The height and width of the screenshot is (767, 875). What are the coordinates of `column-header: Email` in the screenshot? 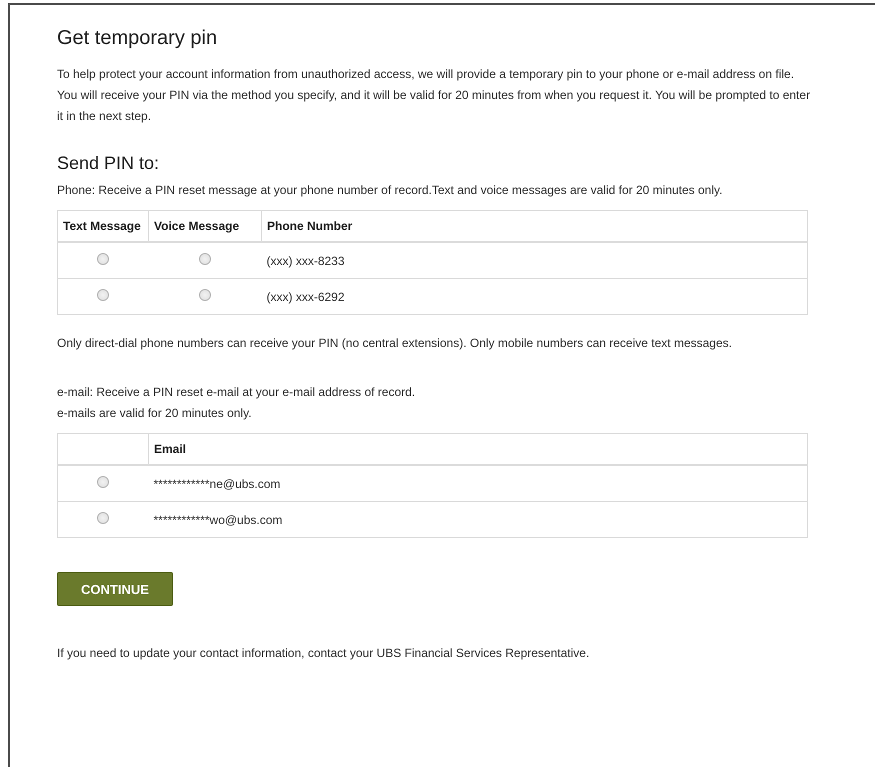 It's located at (478, 449).